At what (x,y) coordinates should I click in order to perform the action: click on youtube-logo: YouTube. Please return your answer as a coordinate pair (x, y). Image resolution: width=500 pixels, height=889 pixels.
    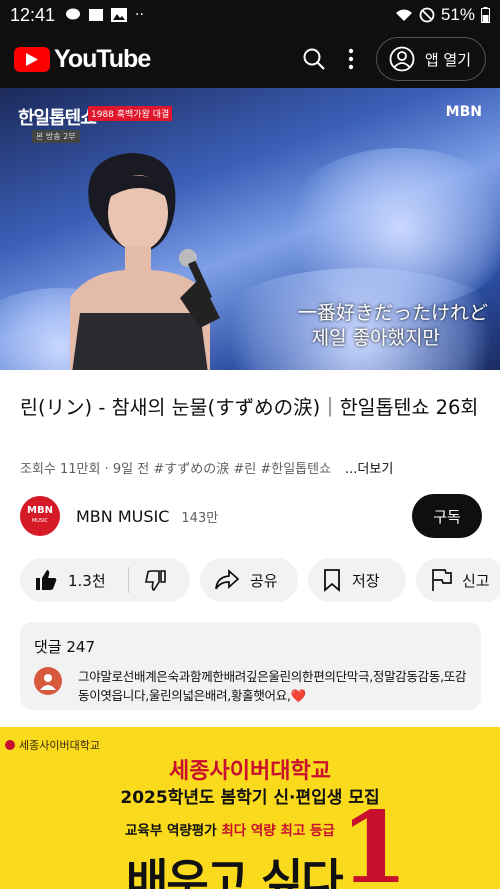
    Looking at the image, I should click on (82, 59).